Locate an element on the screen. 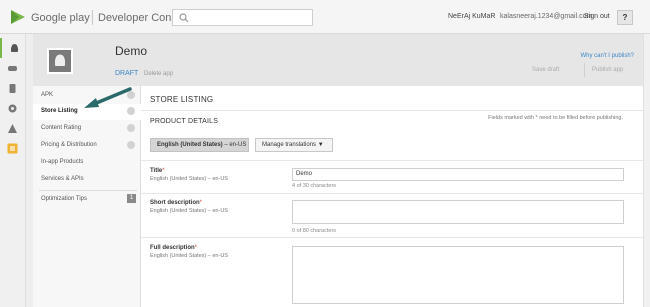 The width and height of the screenshot is (650, 307). wallet-icon is located at coordinates (12, 148).